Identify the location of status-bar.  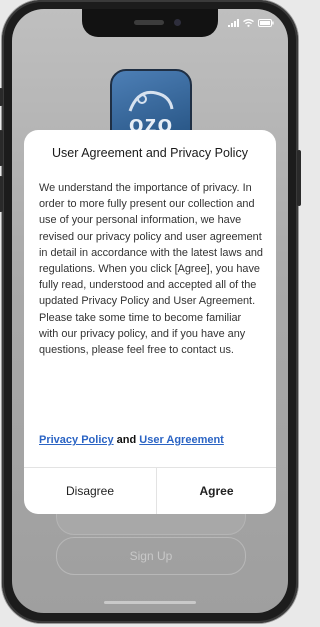
(251, 23).